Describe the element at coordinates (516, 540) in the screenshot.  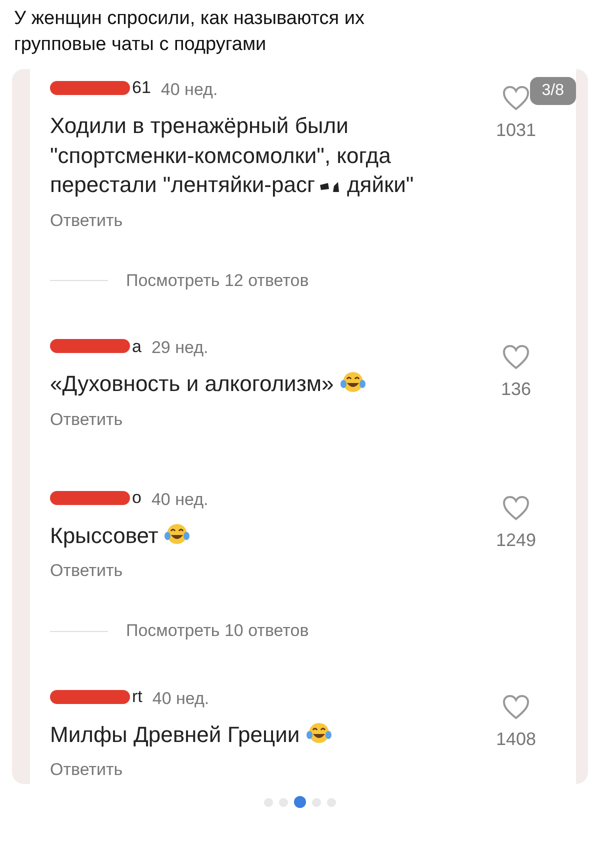
I see `like-count: 1249` at that location.